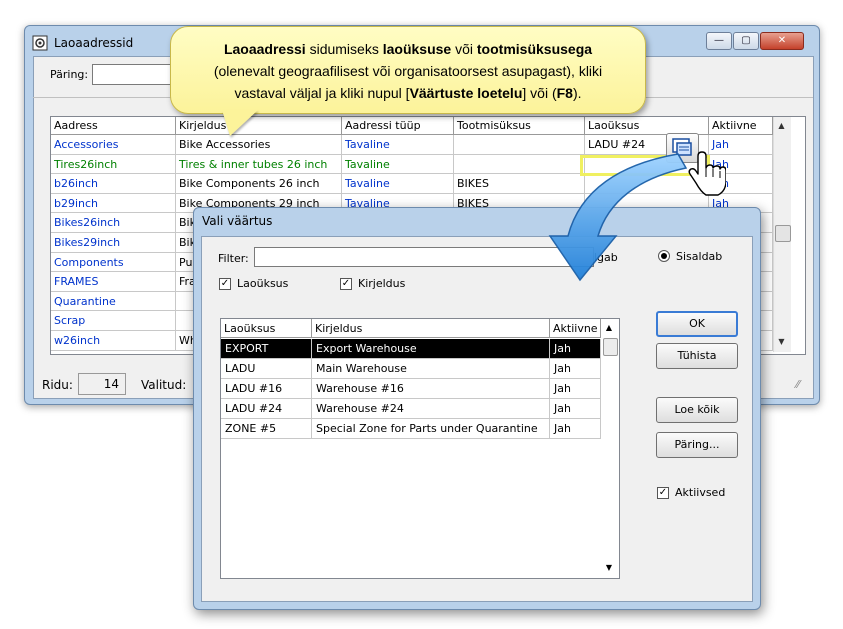  Describe the element at coordinates (381, 283) in the screenshot. I see `description-checkbox-label: Kirjeldus` at that location.